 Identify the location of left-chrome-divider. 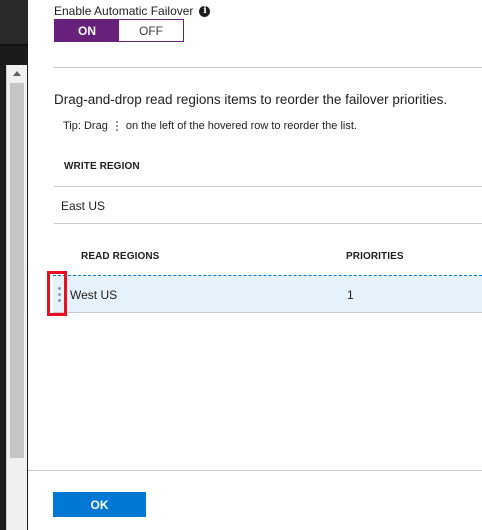
(14, 45).